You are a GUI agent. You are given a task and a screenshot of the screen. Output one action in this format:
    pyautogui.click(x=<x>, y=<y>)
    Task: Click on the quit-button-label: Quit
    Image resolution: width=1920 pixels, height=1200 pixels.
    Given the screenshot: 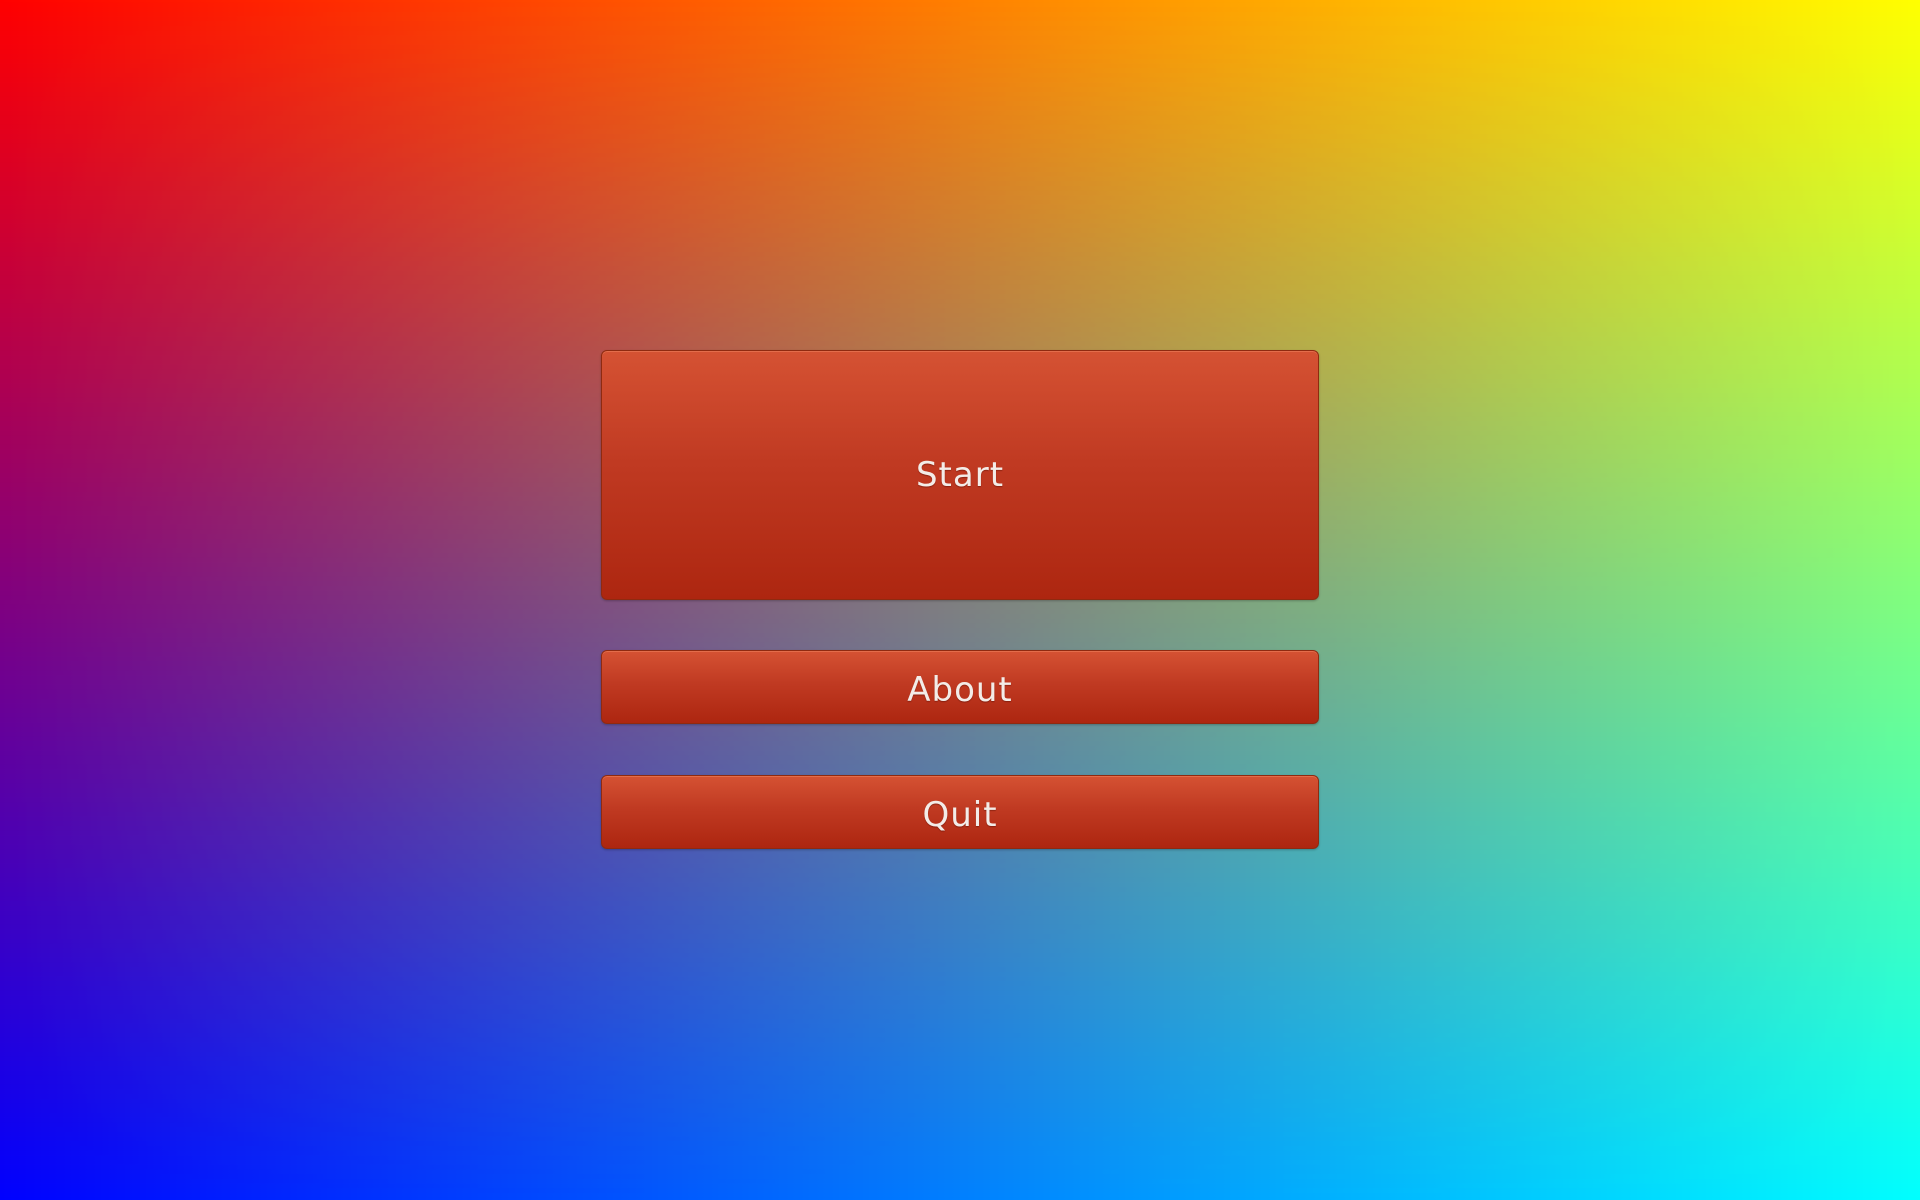 What is the action you would take?
    pyautogui.click(x=960, y=815)
    